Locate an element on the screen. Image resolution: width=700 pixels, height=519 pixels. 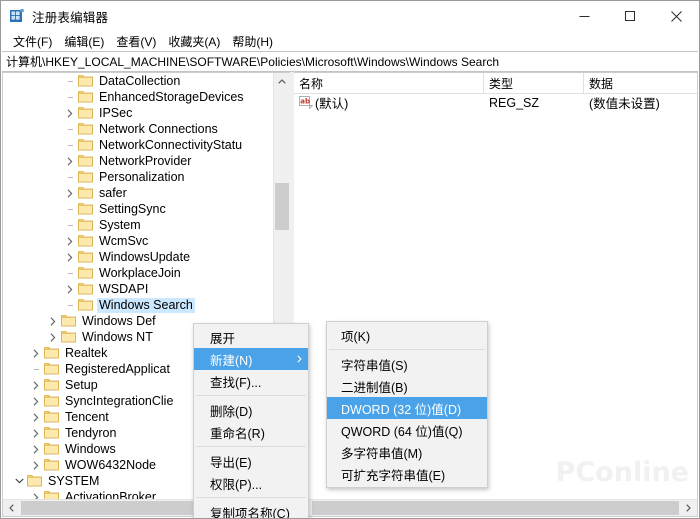
ctx-delete: 删除(D) is located at coordinates (251, 410).